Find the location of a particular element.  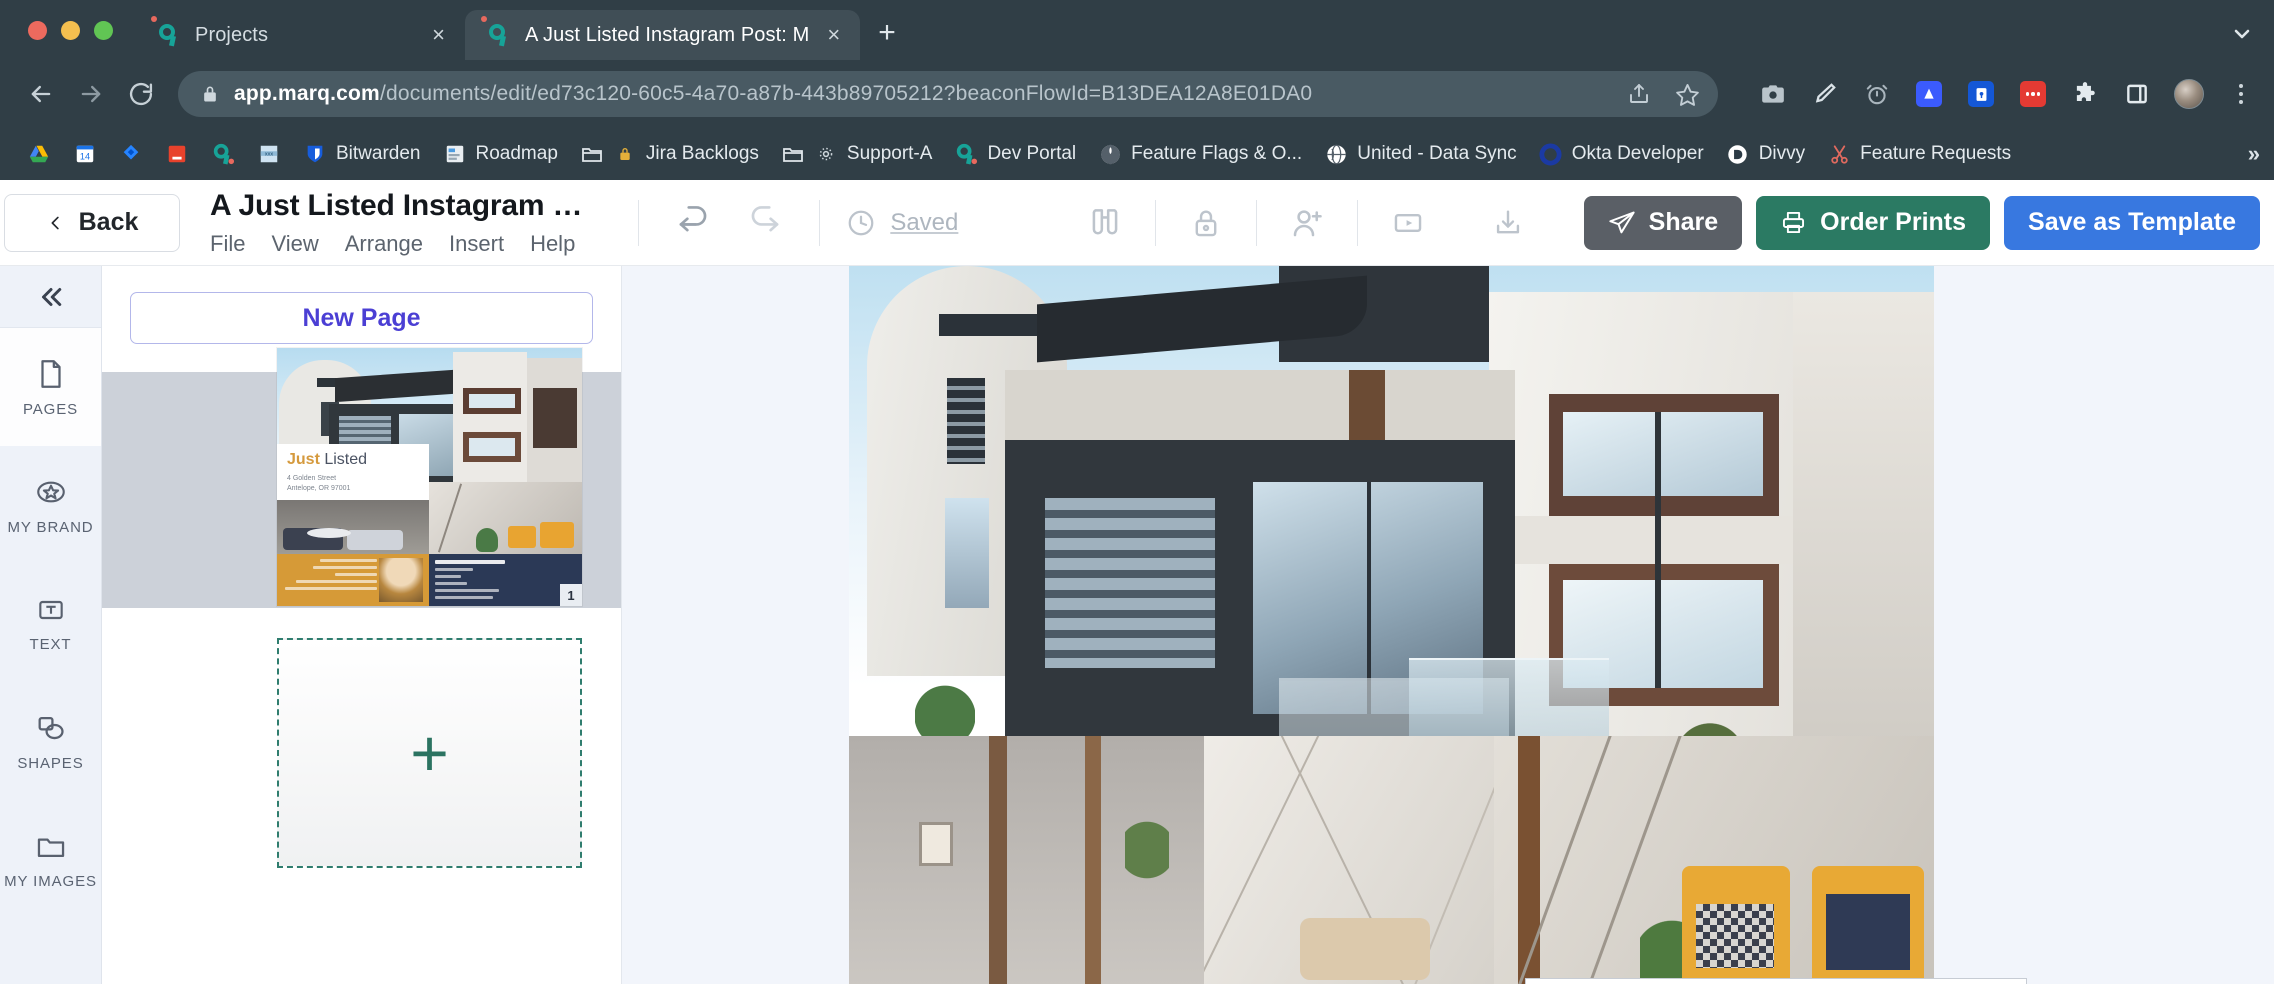

add-collaborator-icon is located at coordinates (1307, 223).